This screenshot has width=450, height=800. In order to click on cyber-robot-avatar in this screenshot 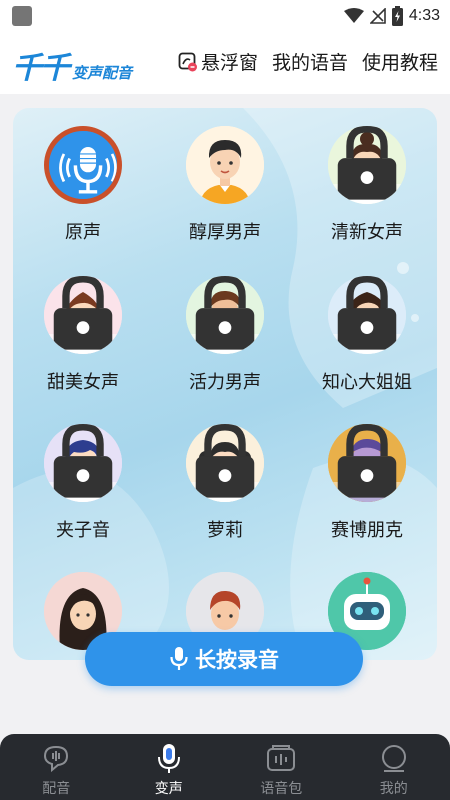, I will do `click(367, 463)`.